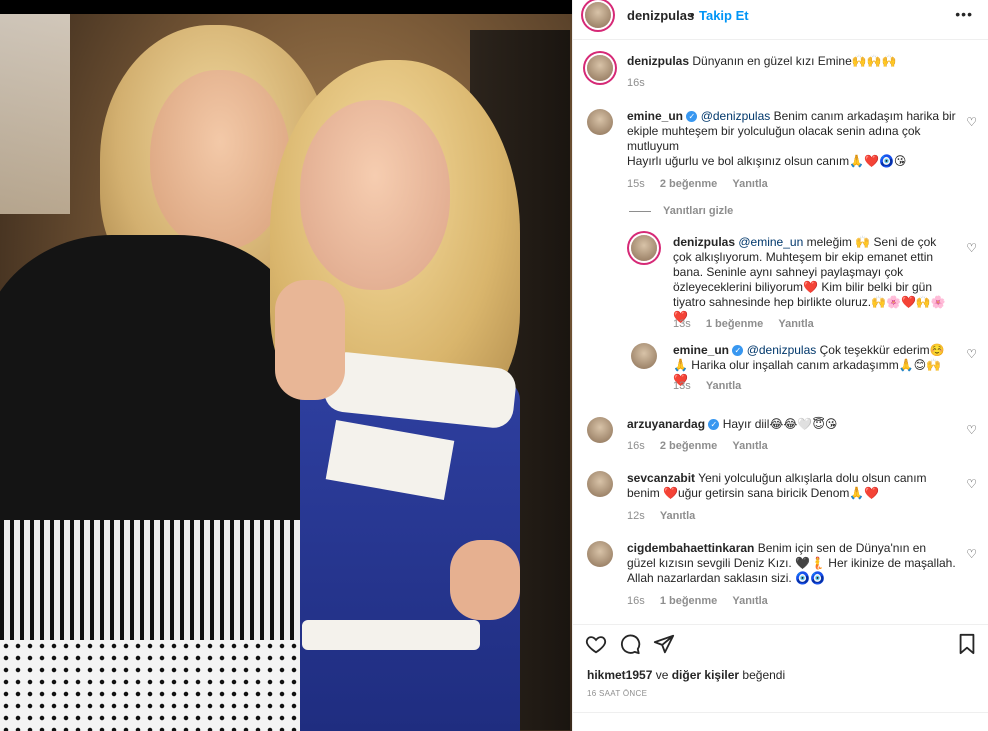  What do you see at coordinates (662, 675) in the screenshot?
I see `likes-mid: ve` at bounding box center [662, 675].